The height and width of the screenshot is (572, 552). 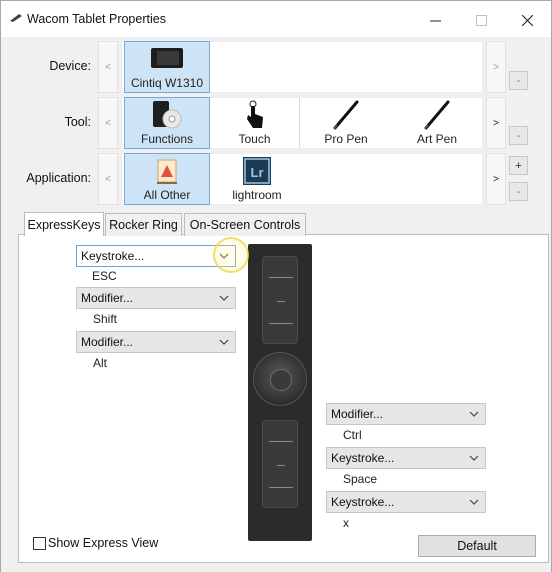 What do you see at coordinates (108, 123) in the screenshot?
I see `tool-prev-button: <` at bounding box center [108, 123].